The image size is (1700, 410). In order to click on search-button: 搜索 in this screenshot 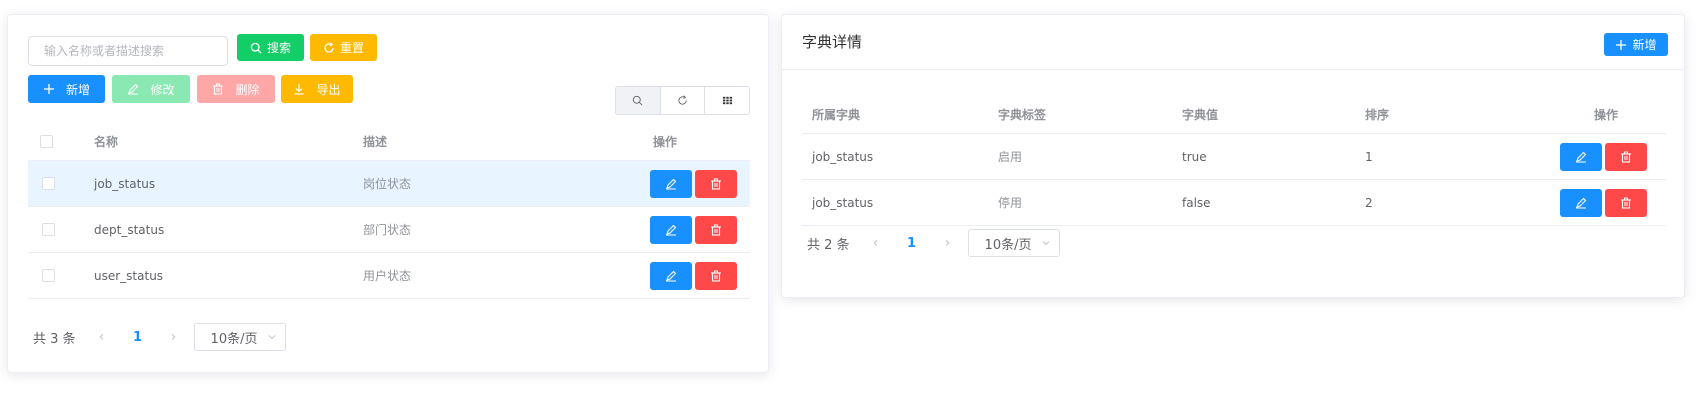, I will do `click(270, 47)`.